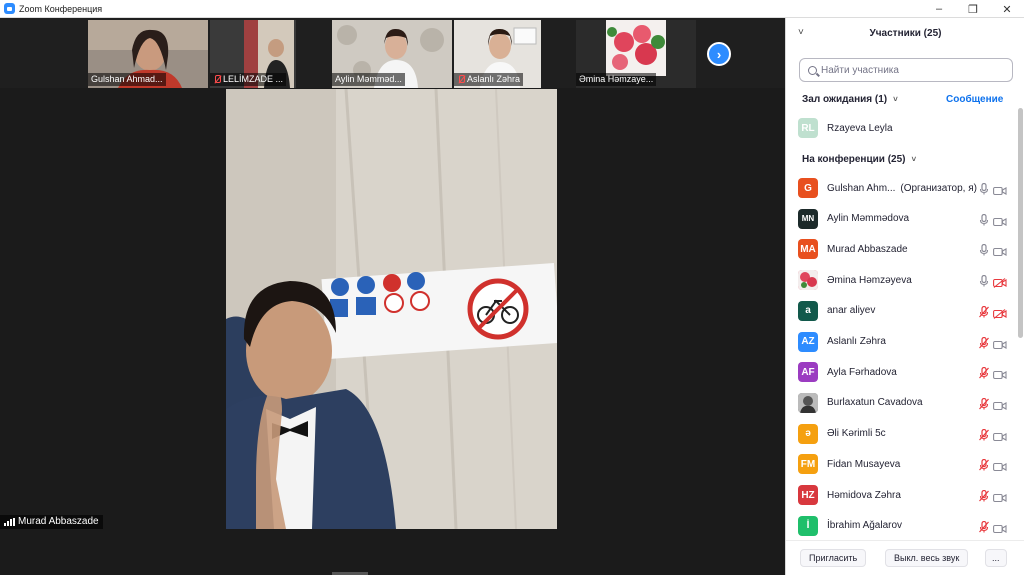  What do you see at coordinates (808, 310) in the screenshot?
I see `avatar: a` at bounding box center [808, 310].